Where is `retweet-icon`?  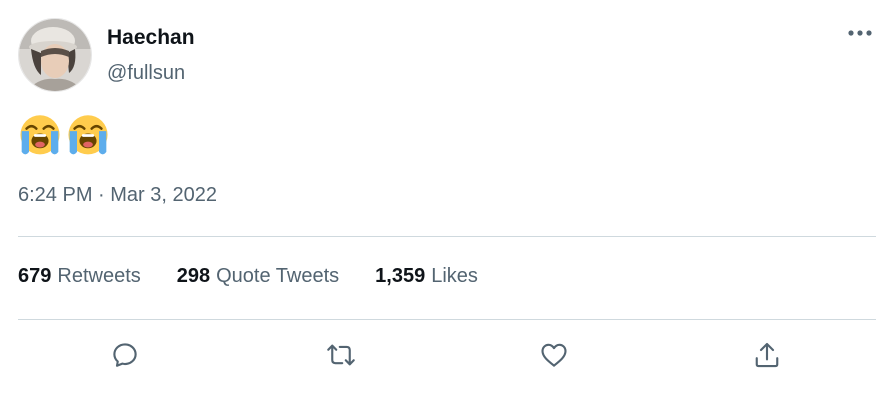 retweet-icon is located at coordinates (341, 355).